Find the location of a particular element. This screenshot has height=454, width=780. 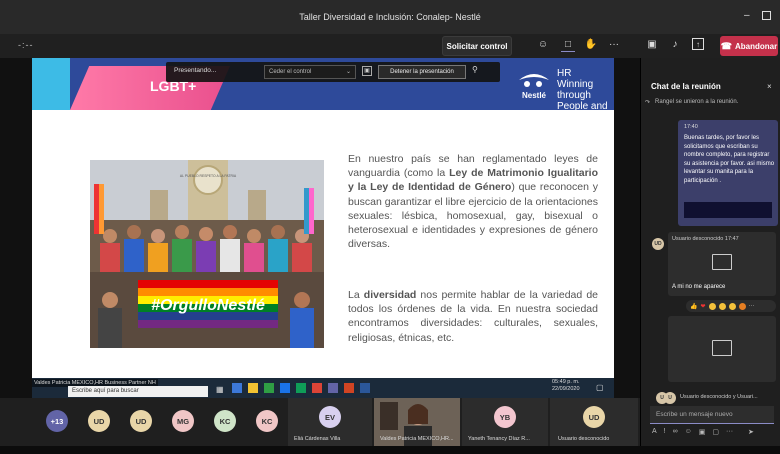

angry-reaction-icon is located at coordinates (742, 306).